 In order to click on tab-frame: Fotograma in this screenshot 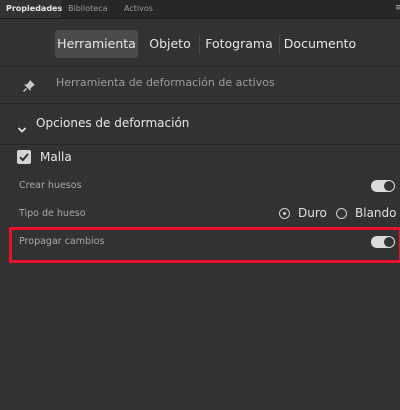, I will do `click(239, 44)`.